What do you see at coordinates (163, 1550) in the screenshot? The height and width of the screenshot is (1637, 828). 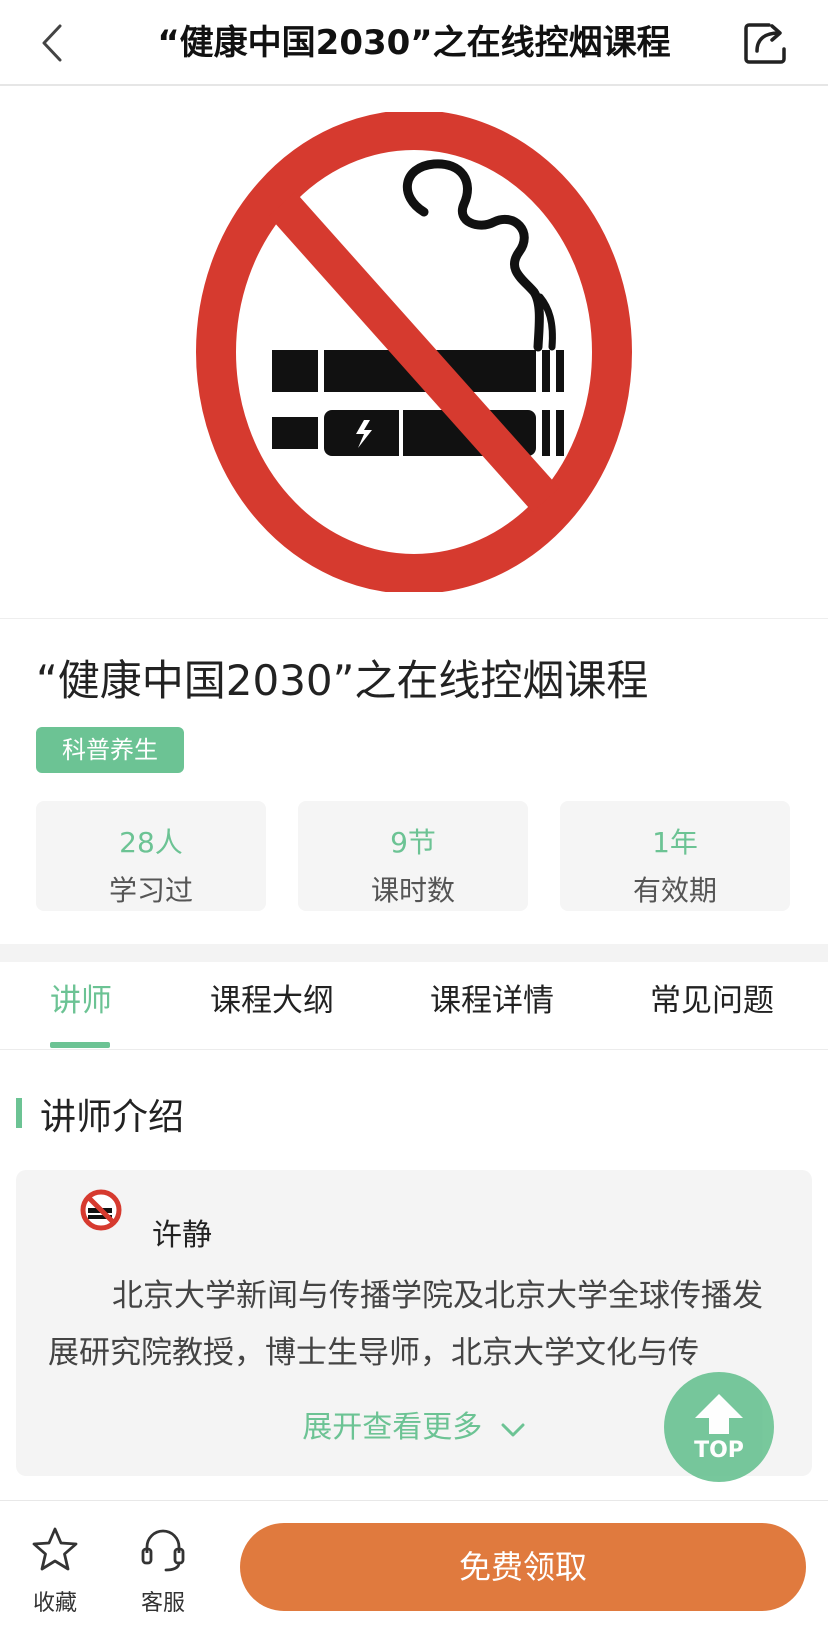 I see `headset-icon` at bounding box center [163, 1550].